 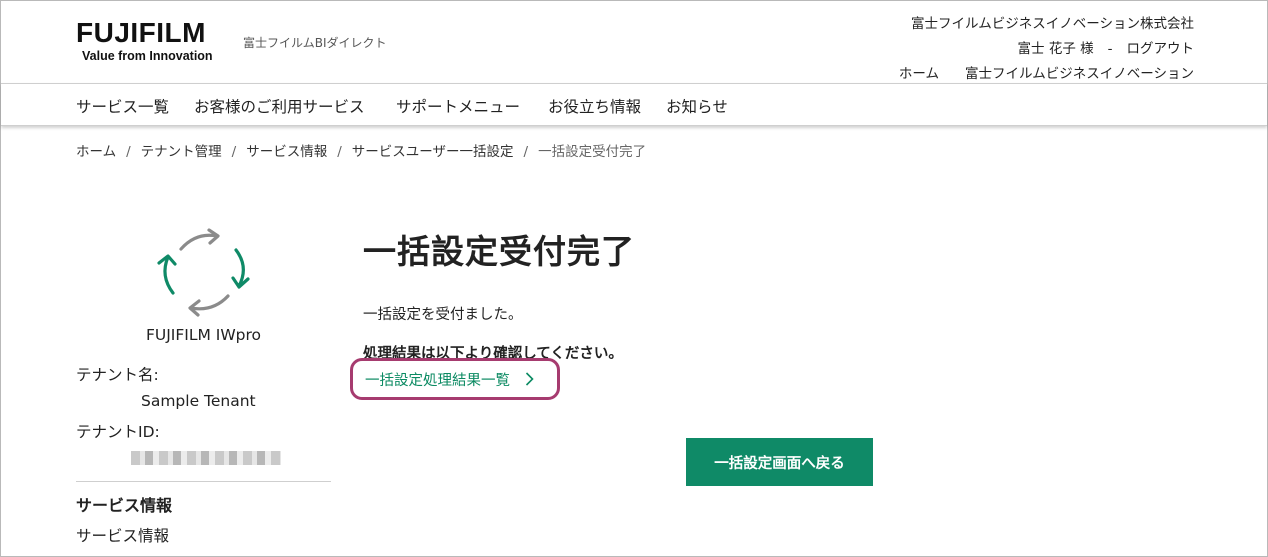 I want to click on company-name: 富士フイルムビジネスイノベーション株式会社, so click(x=1052, y=24).